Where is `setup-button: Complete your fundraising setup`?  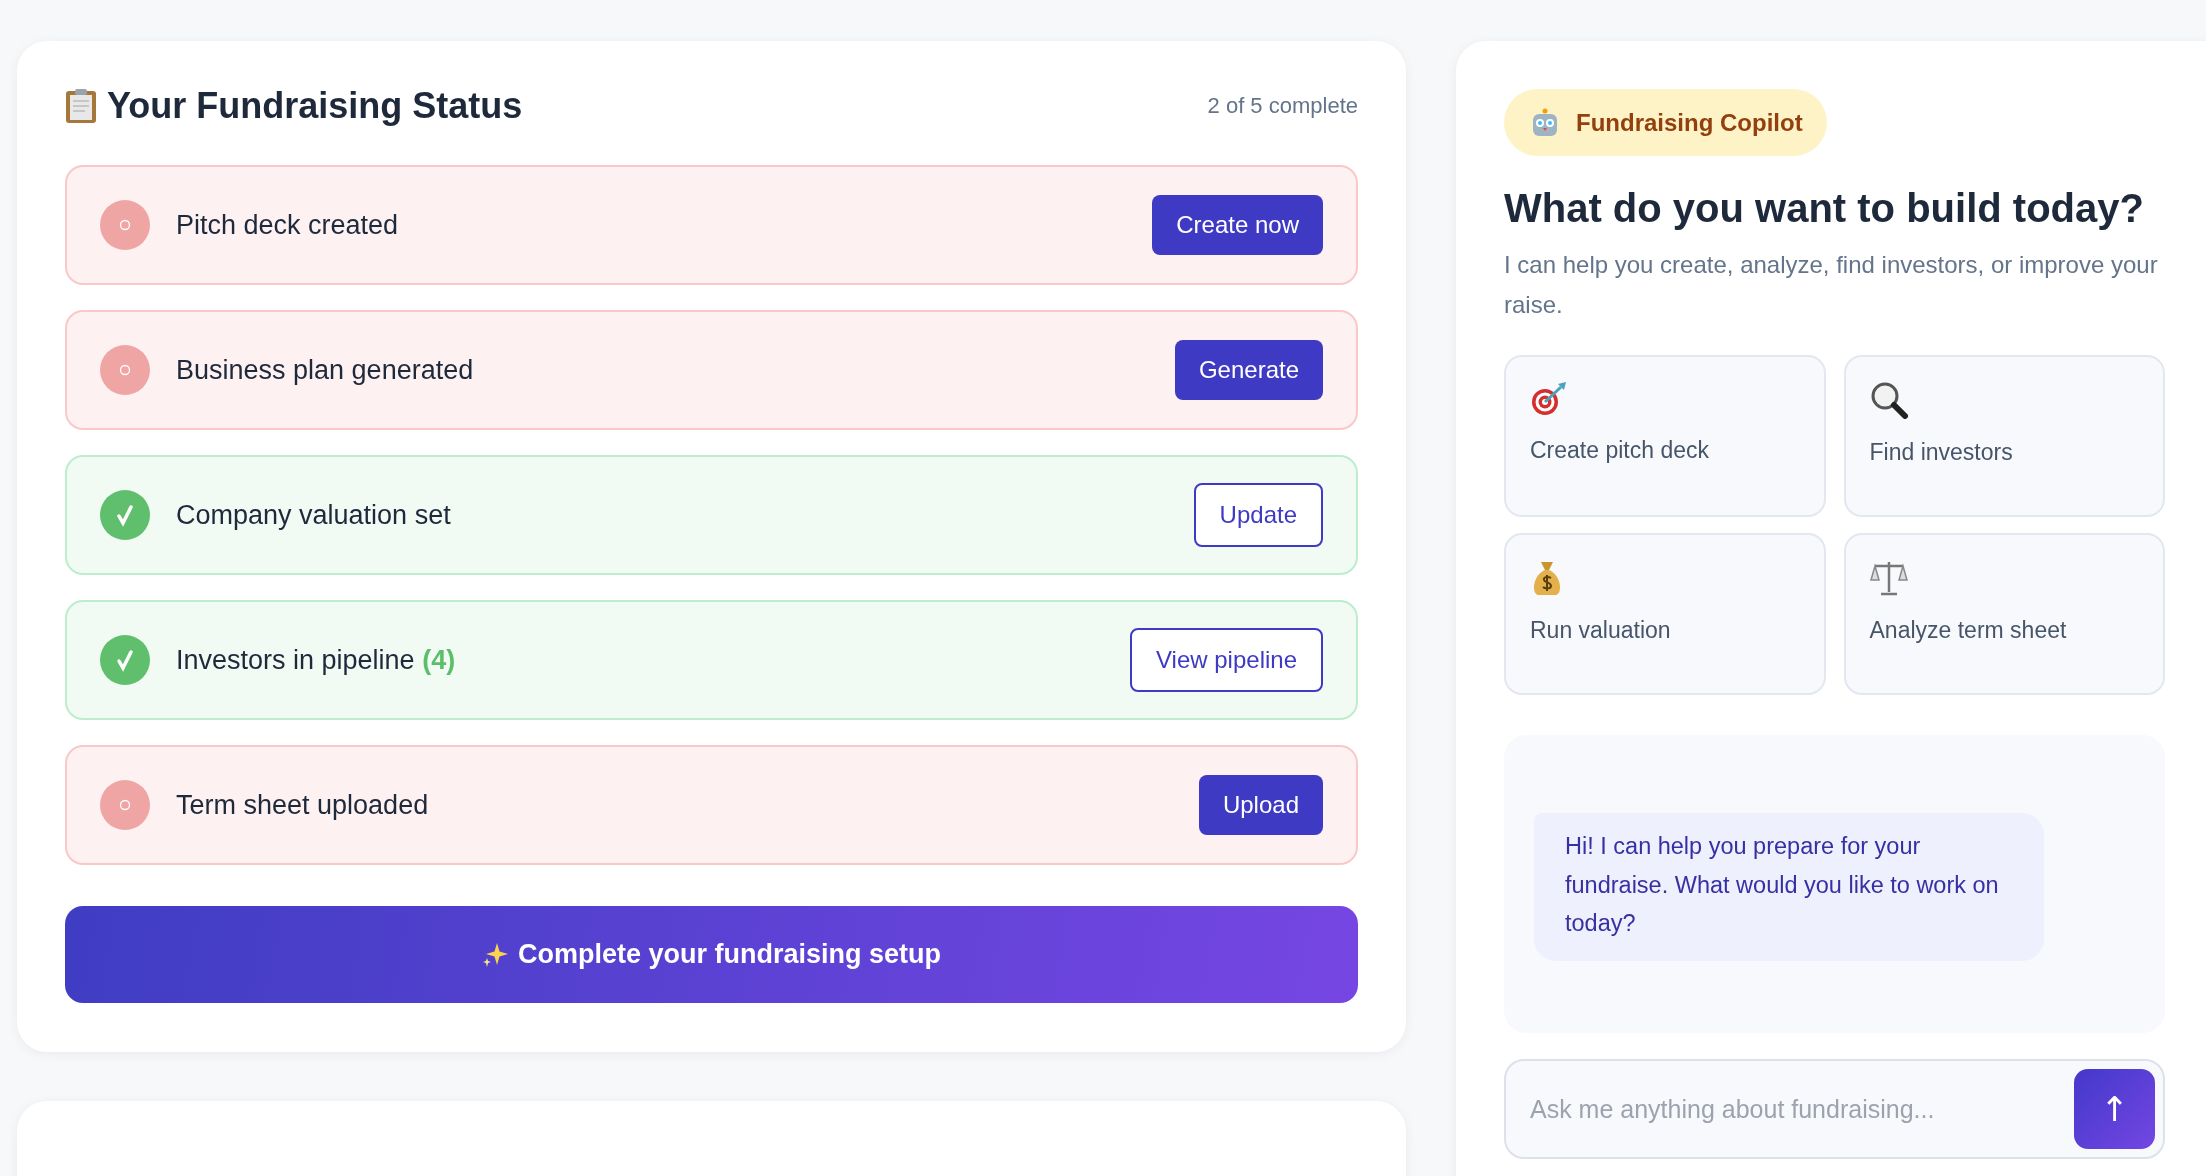
setup-button: Complete your fundraising setup is located at coordinates (711, 954).